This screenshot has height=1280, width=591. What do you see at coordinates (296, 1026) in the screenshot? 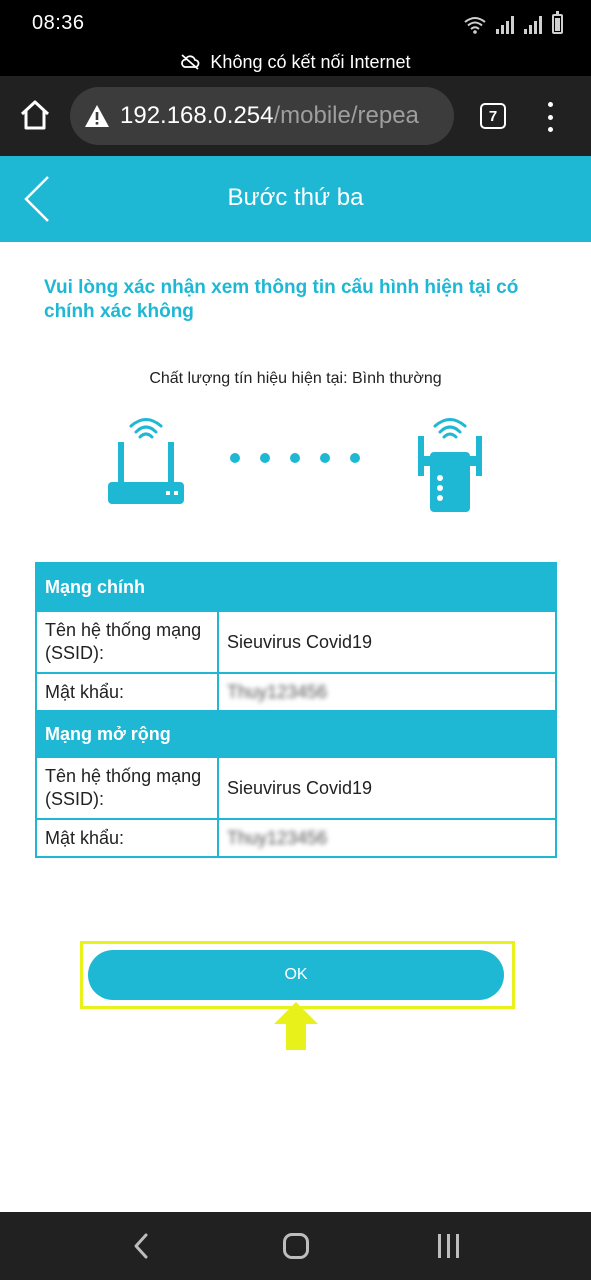
I see `arrow-up-icon` at bounding box center [296, 1026].